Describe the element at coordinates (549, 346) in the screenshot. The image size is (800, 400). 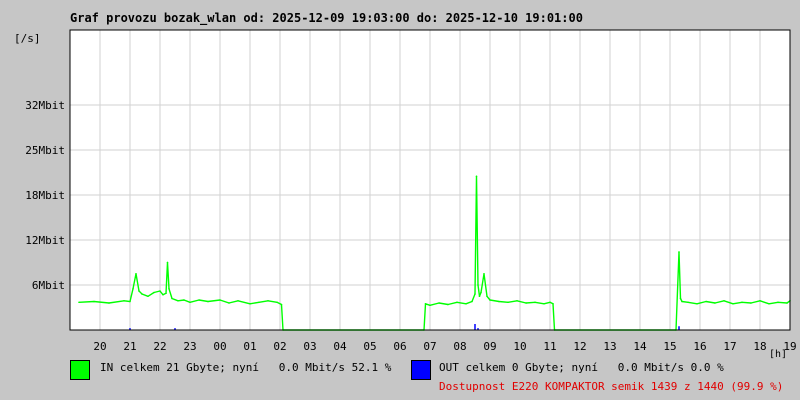
I see `x-tick-label: 11` at that location.